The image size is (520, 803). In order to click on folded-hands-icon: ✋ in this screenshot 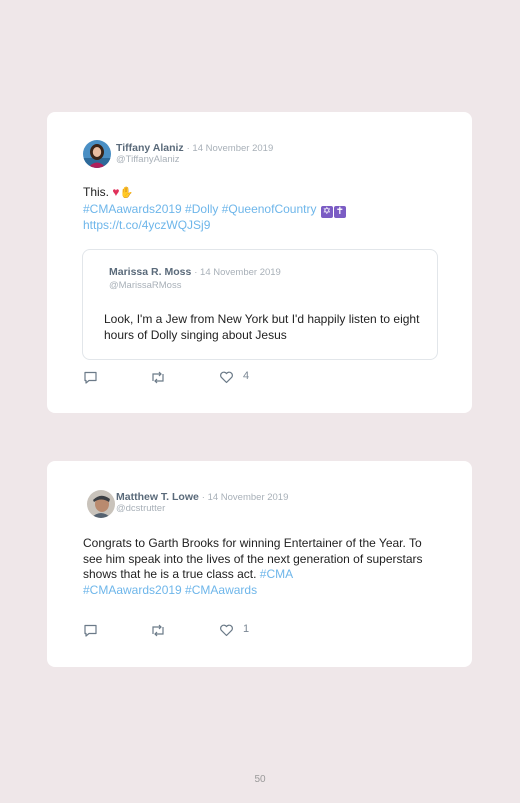, I will do `click(126, 193)`.